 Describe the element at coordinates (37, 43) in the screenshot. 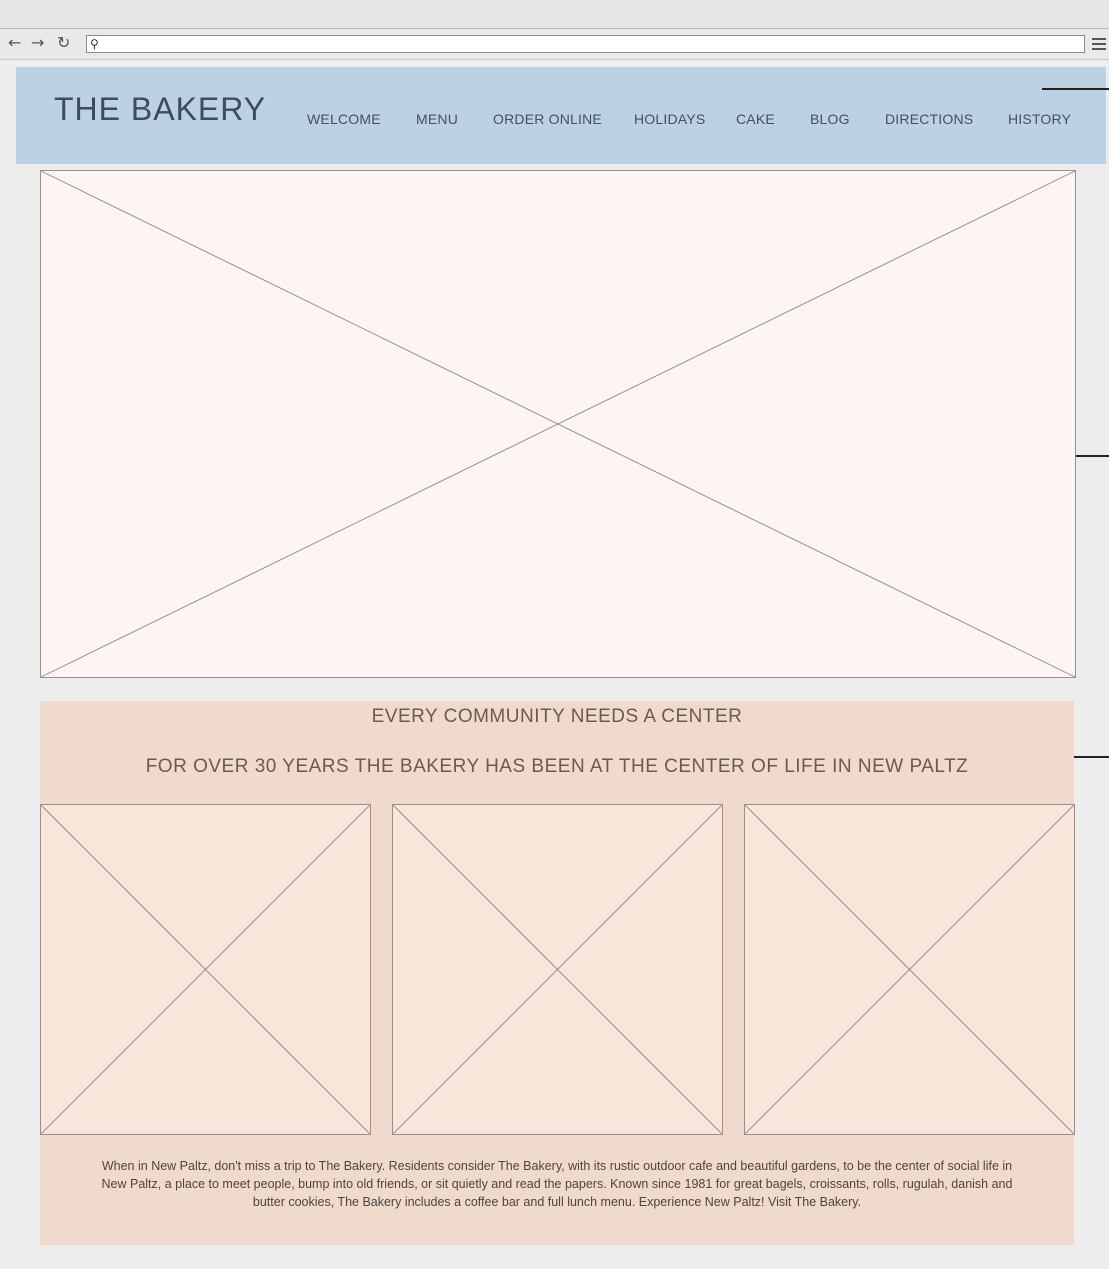

I see `forward-arrow-icon: →` at that location.